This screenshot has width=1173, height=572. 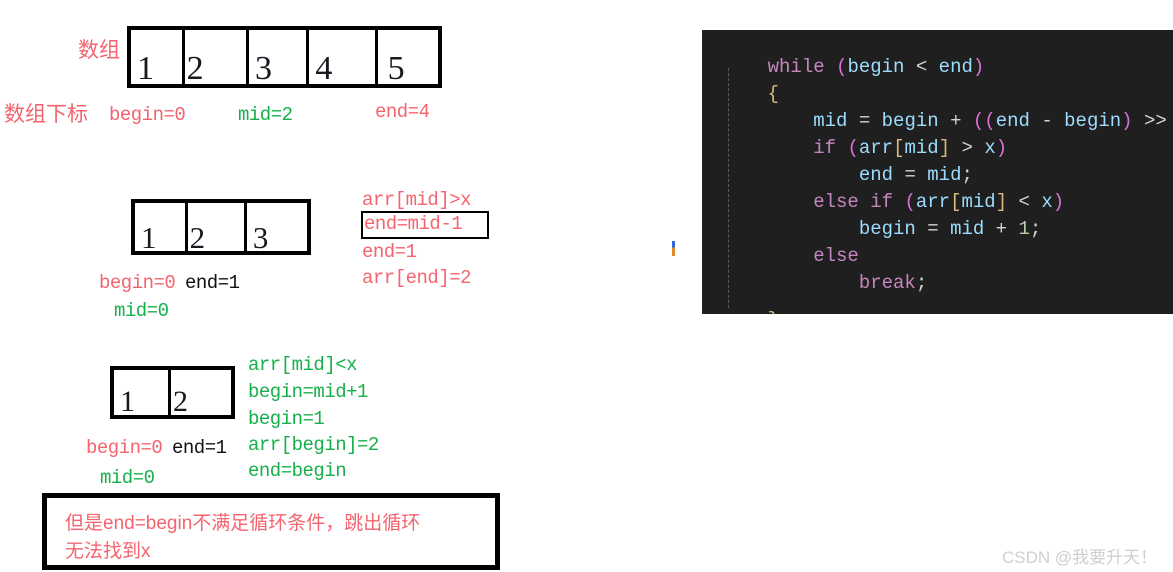 What do you see at coordinates (673, 248) in the screenshot?
I see `cursor-artifact` at bounding box center [673, 248].